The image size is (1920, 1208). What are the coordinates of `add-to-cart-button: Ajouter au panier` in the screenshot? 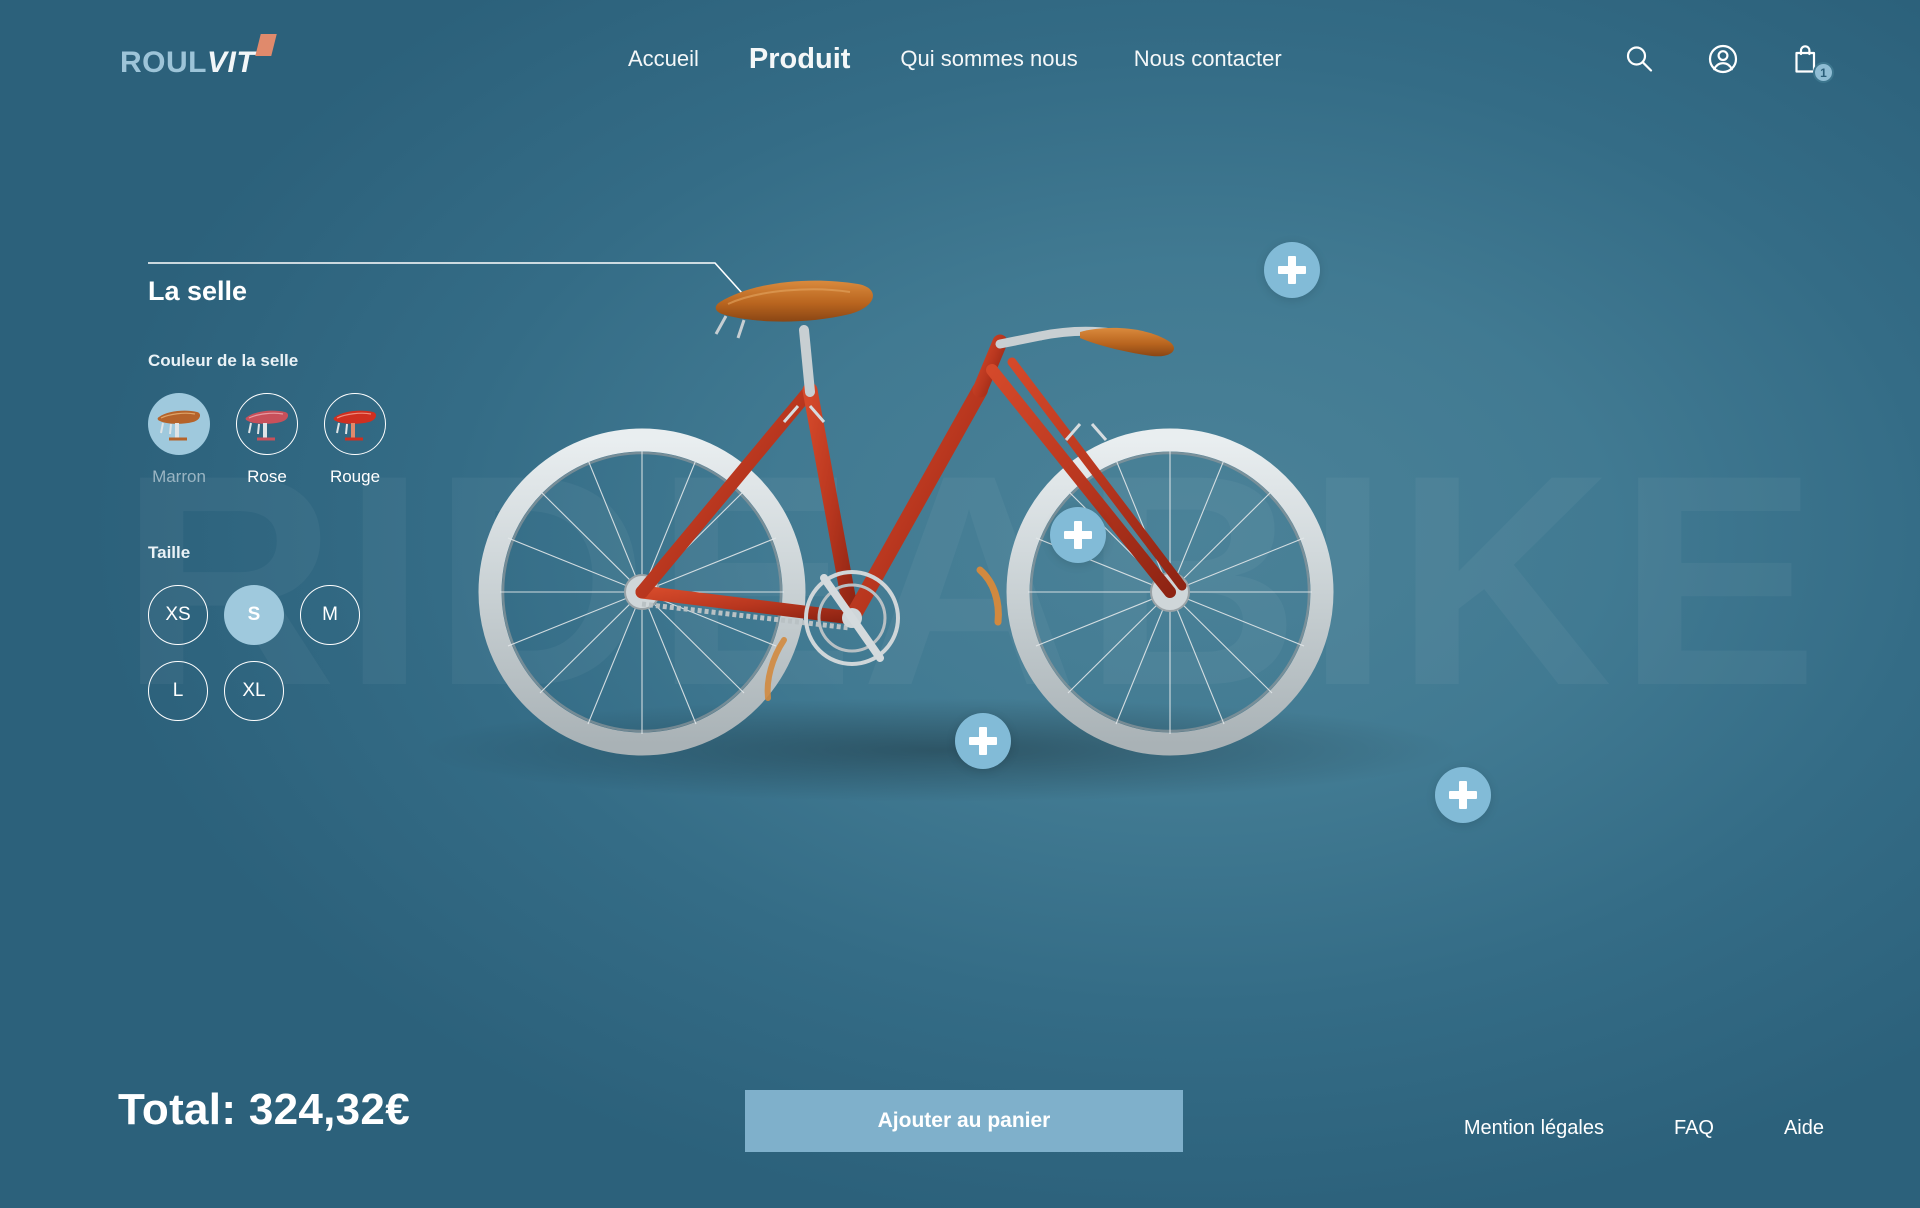 It's located at (964, 1121).